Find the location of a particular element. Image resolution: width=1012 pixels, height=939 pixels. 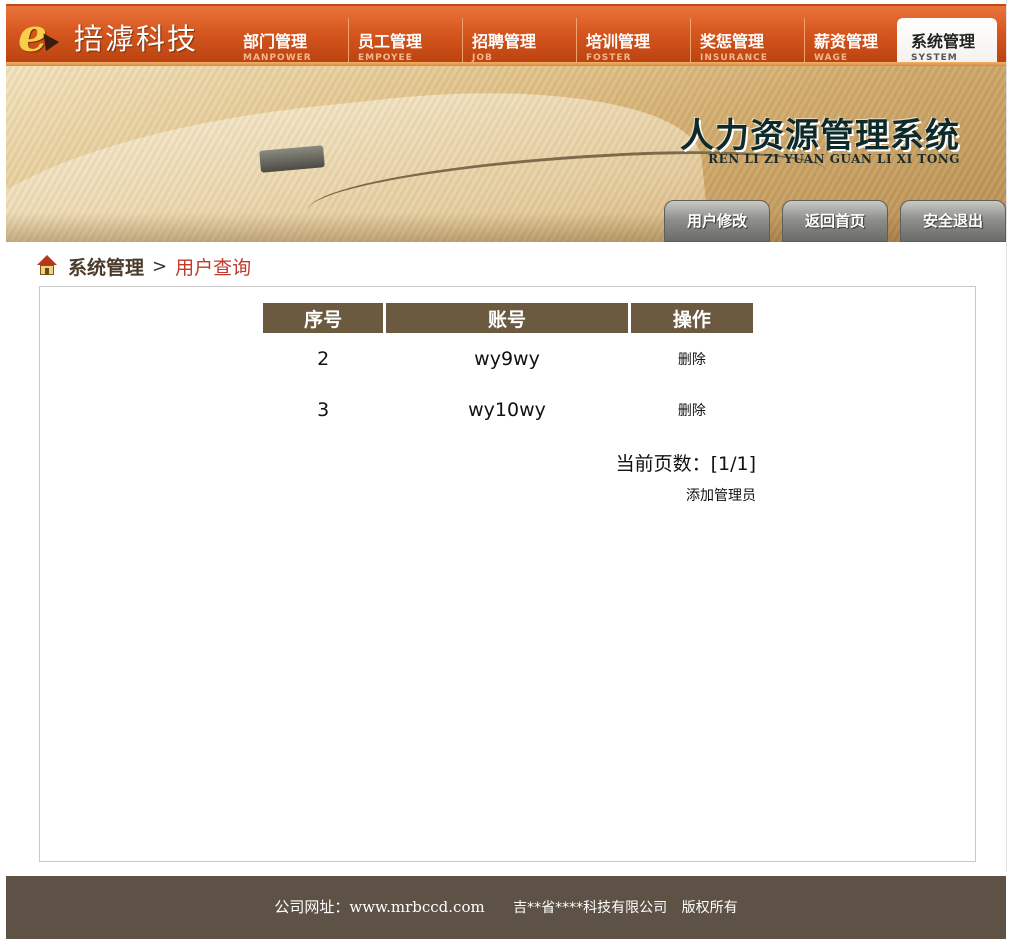

table-header-row: 序号 账号 操作 is located at coordinates (508, 318).